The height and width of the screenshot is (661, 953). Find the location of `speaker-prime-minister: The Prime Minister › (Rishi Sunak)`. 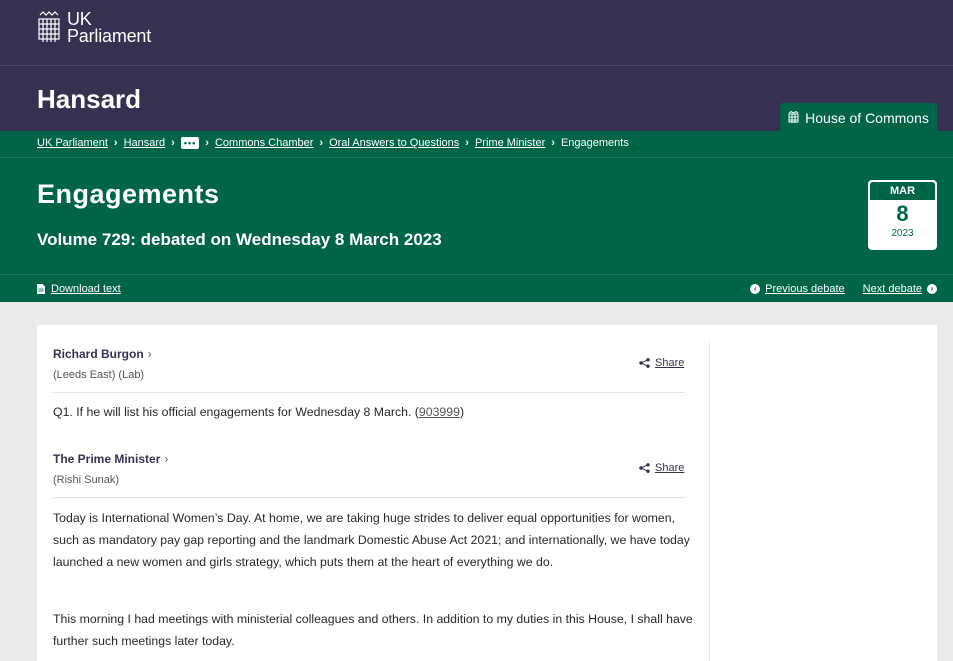

speaker-prime-minister: The Prime Minister › (Rishi Sunak) is located at coordinates (110, 469).